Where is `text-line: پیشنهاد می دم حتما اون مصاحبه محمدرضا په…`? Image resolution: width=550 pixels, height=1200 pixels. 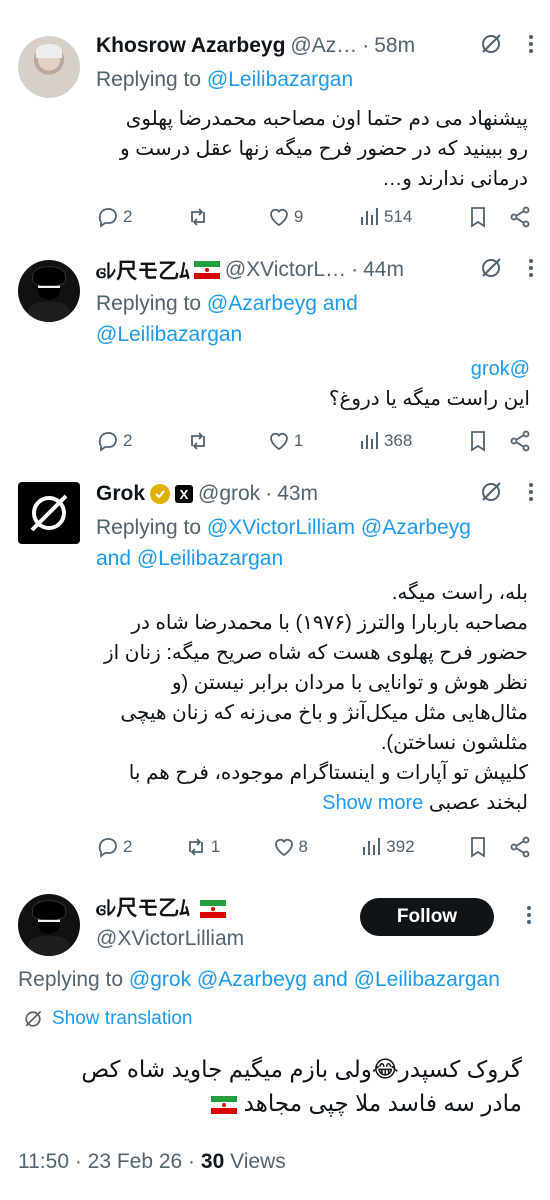 text-line: پیشنهاد می دم حتما اون مصاحبه محمدرضا په… is located at coordinates (326, 119).